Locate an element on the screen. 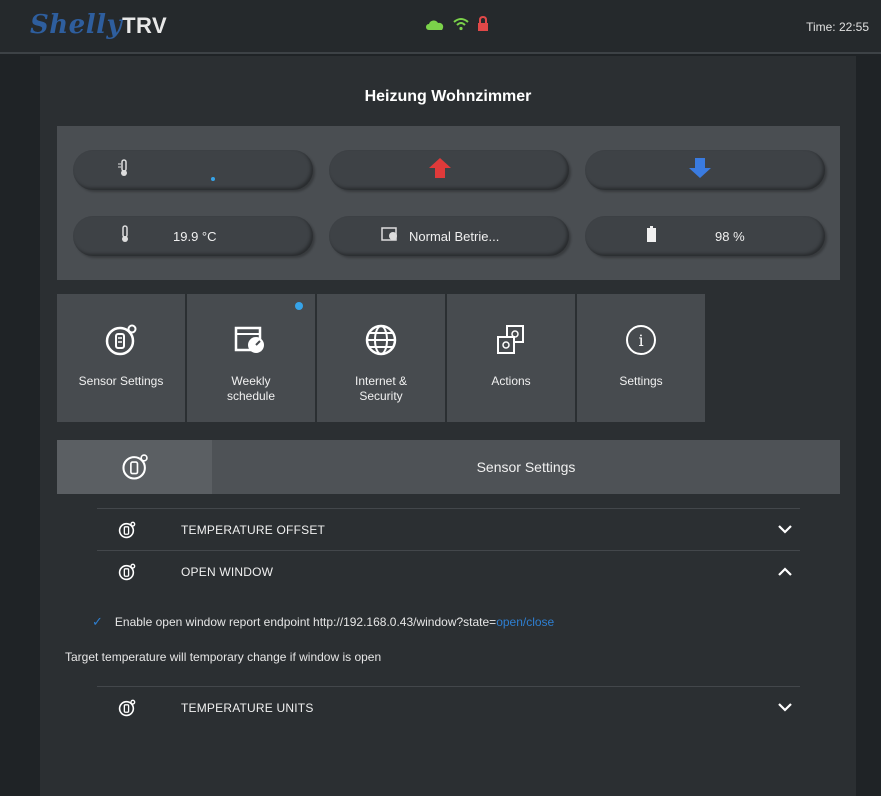 This screenshot has width=881, height=796. wifi-icon is located at coordinates (461, 26).